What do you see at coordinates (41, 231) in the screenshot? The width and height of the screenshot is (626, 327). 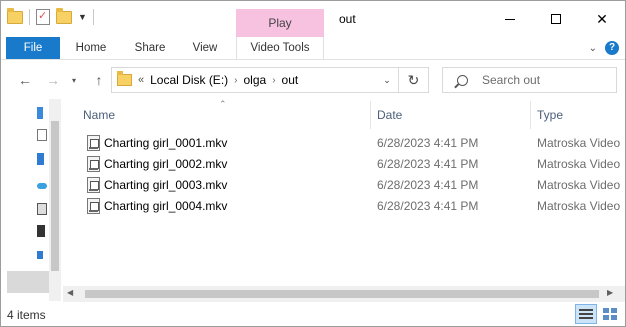 I see `videos-icon` at bounding box center [41, 231].